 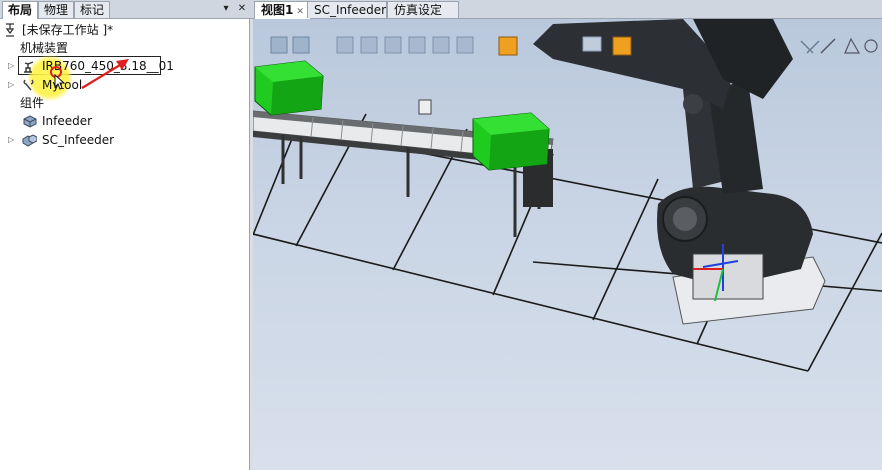 What do you see at coordinates (60, 82) in the screenshot?
I see `mouse-pointer-icon` at bounding box center [60, 82].